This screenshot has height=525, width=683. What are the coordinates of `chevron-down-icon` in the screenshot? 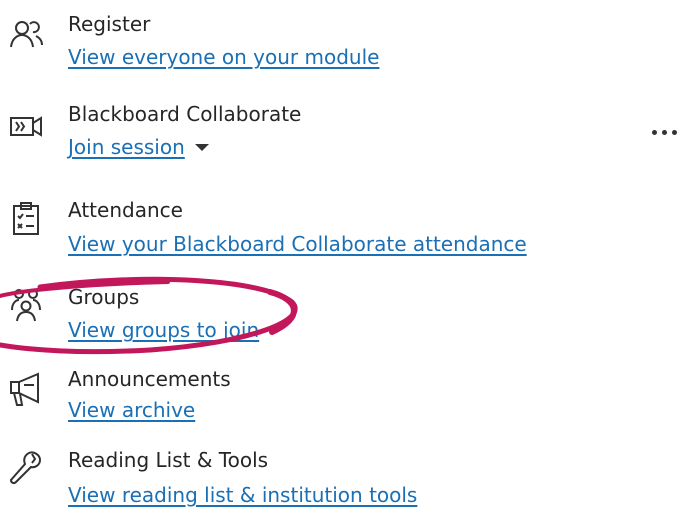 It's located at (201, 147).